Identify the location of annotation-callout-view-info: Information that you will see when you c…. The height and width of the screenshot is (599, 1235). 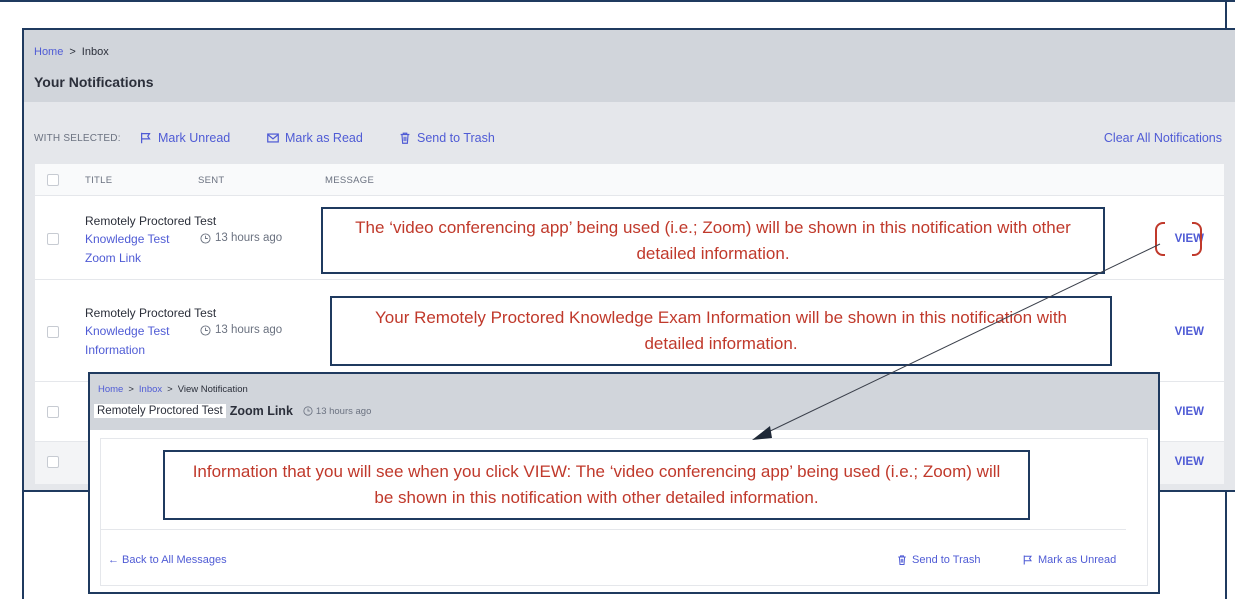
(596, 485).